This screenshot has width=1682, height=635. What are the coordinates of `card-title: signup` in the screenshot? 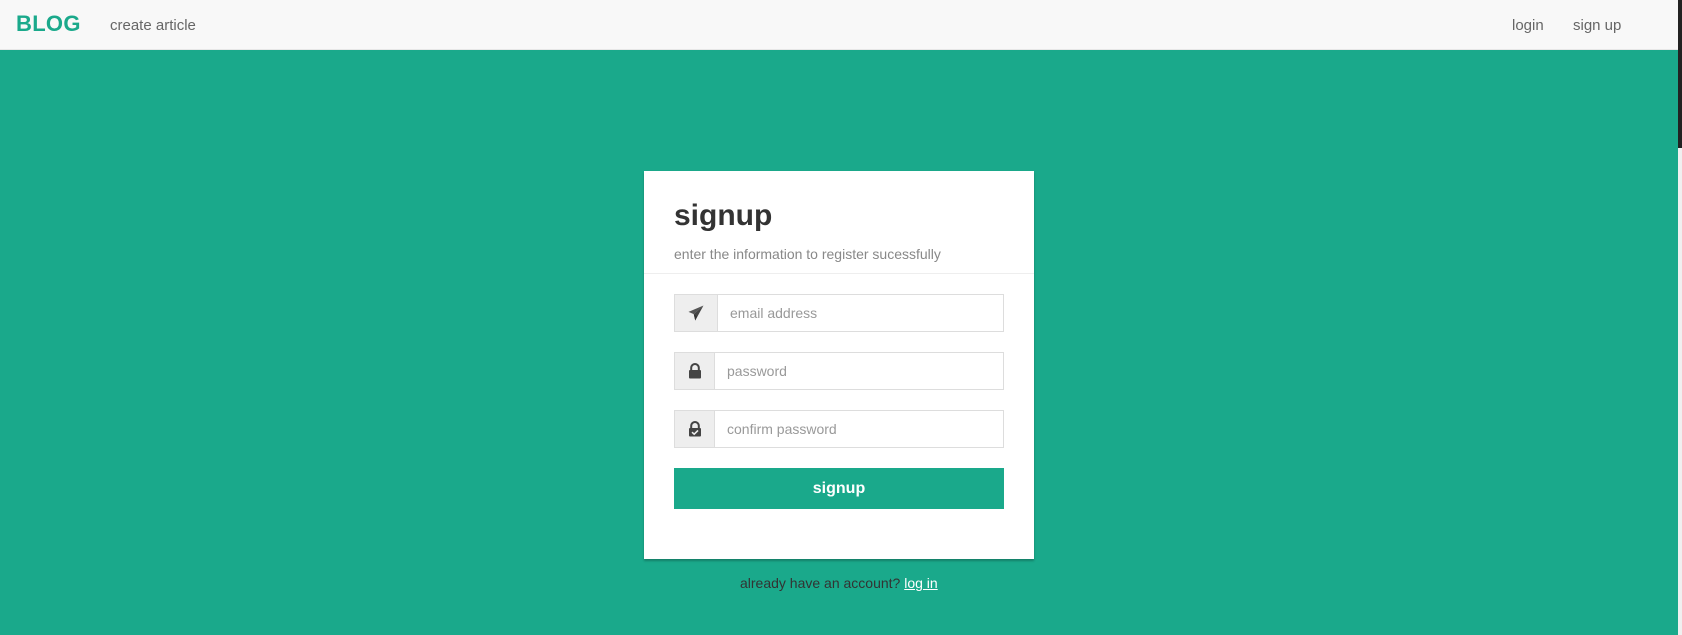 It's located at (723, 215).